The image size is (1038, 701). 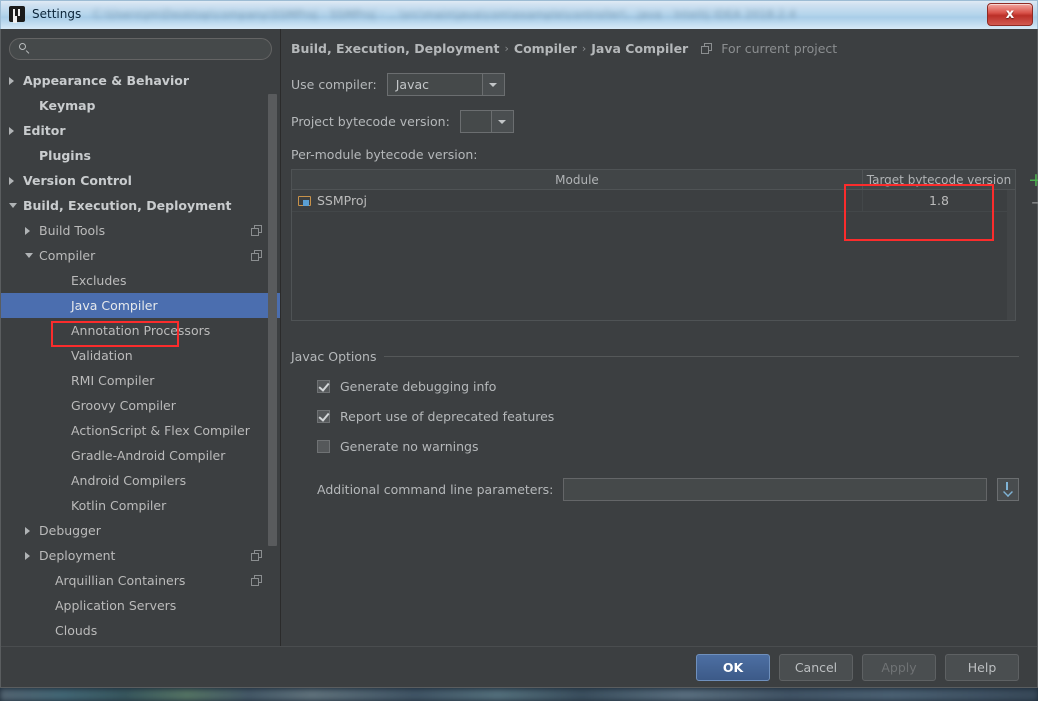 What do you see at coordinates (1008, 489) in the screenshot?
I see `expand-editor-icon` at bounding box center [1008, 489].